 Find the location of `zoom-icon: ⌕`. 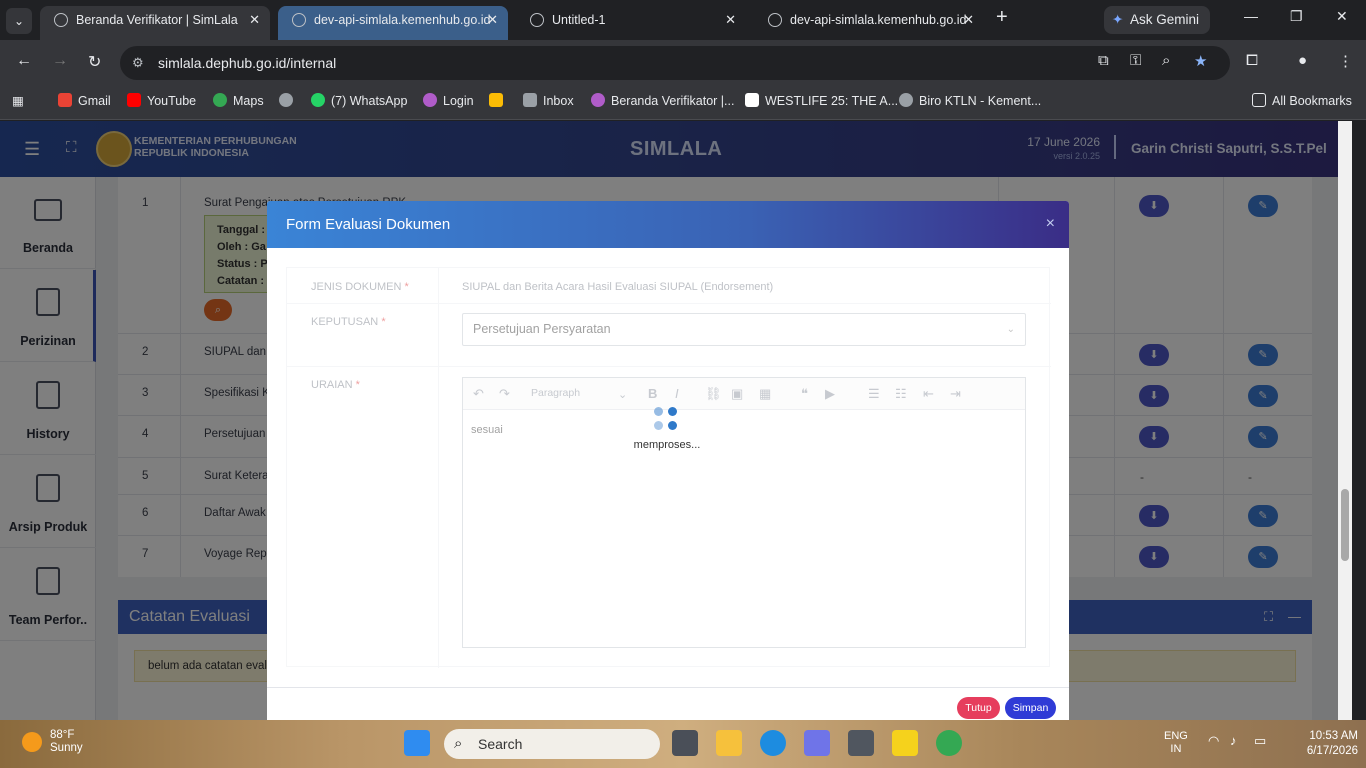

zoom-icon: ⌕ is located at coordinates (1166, 60).